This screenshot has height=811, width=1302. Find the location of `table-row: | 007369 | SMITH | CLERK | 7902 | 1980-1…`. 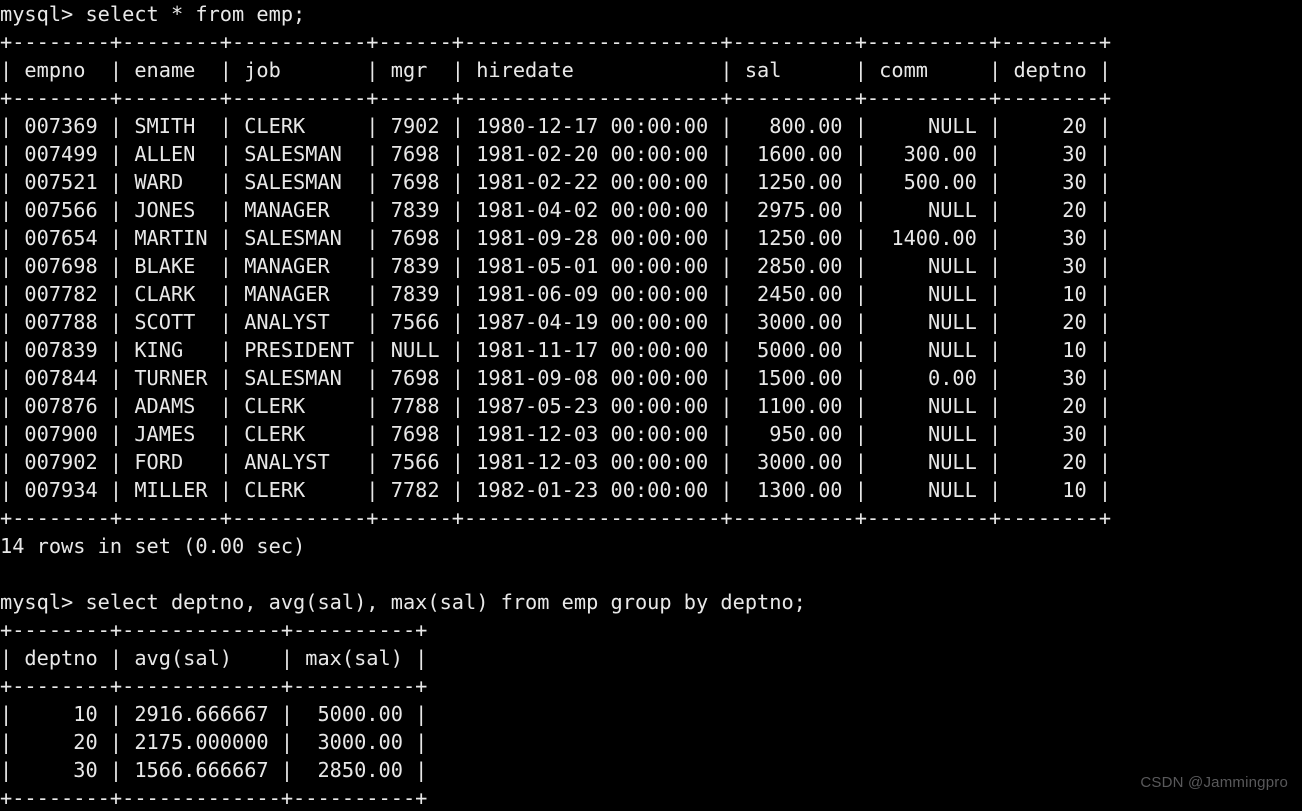

table-row: | 007369 | SMITH | CLERK | 7902 | 1980-1… is located at coordinates (556, 126).